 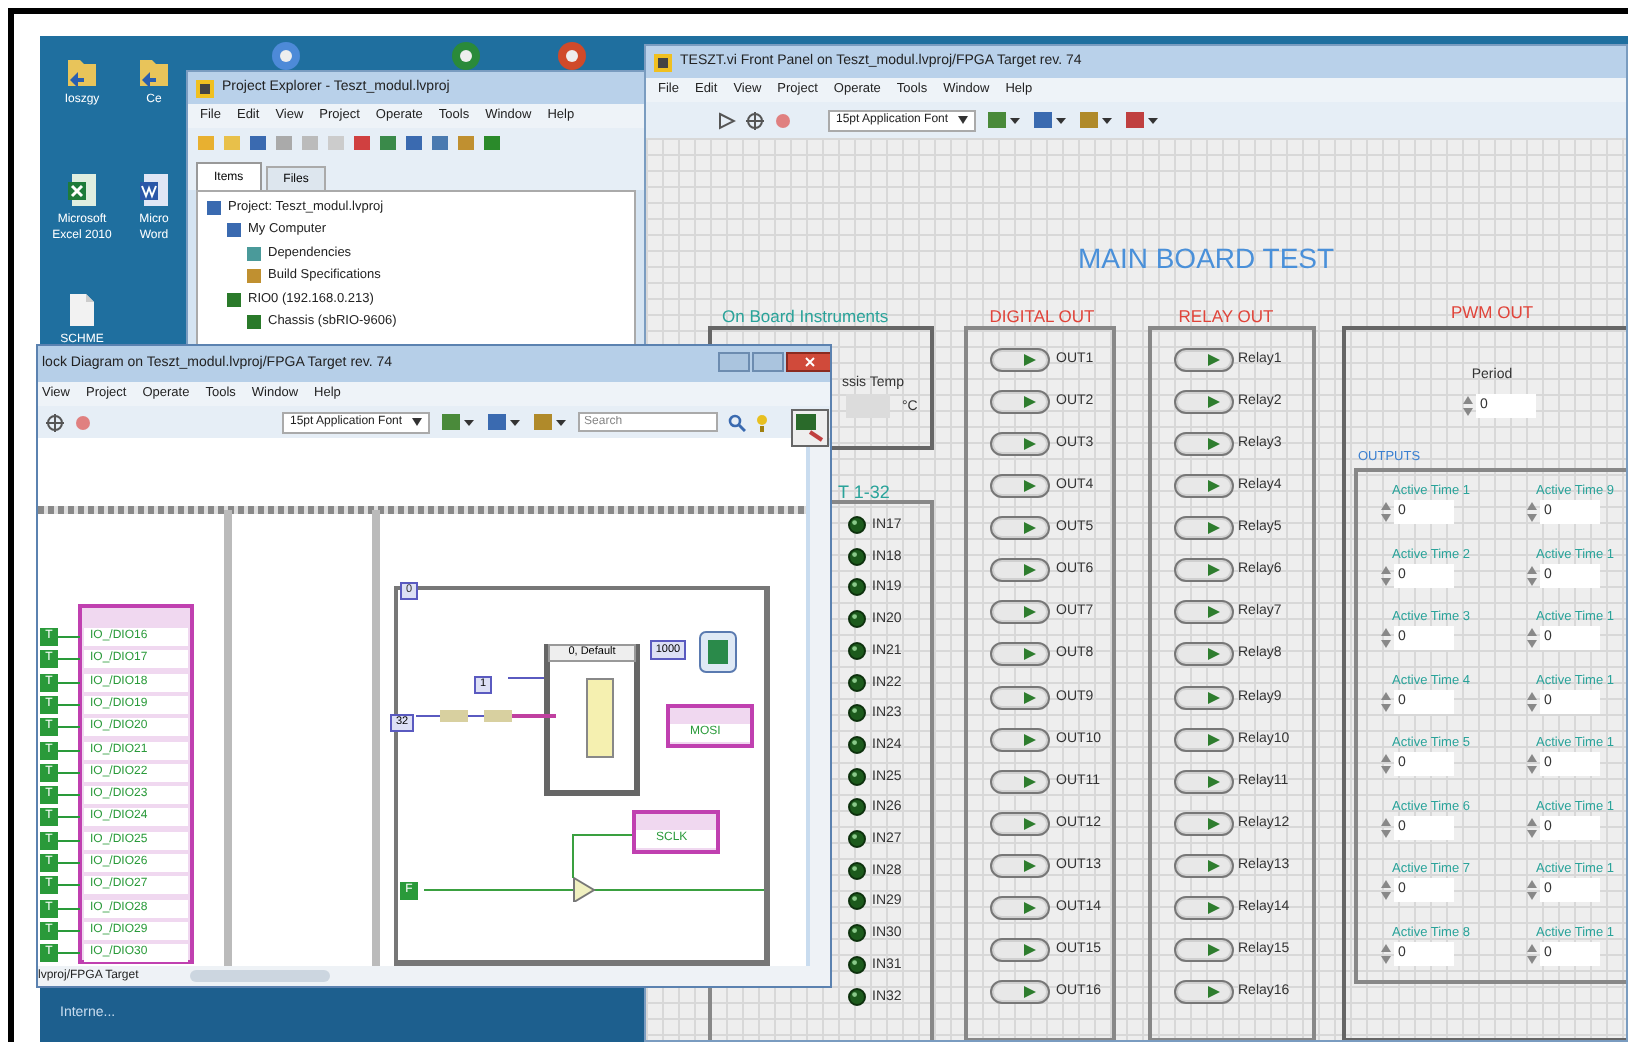 I want to click on section-label: DIGITAL OUT, so click(x=1042, y=317).